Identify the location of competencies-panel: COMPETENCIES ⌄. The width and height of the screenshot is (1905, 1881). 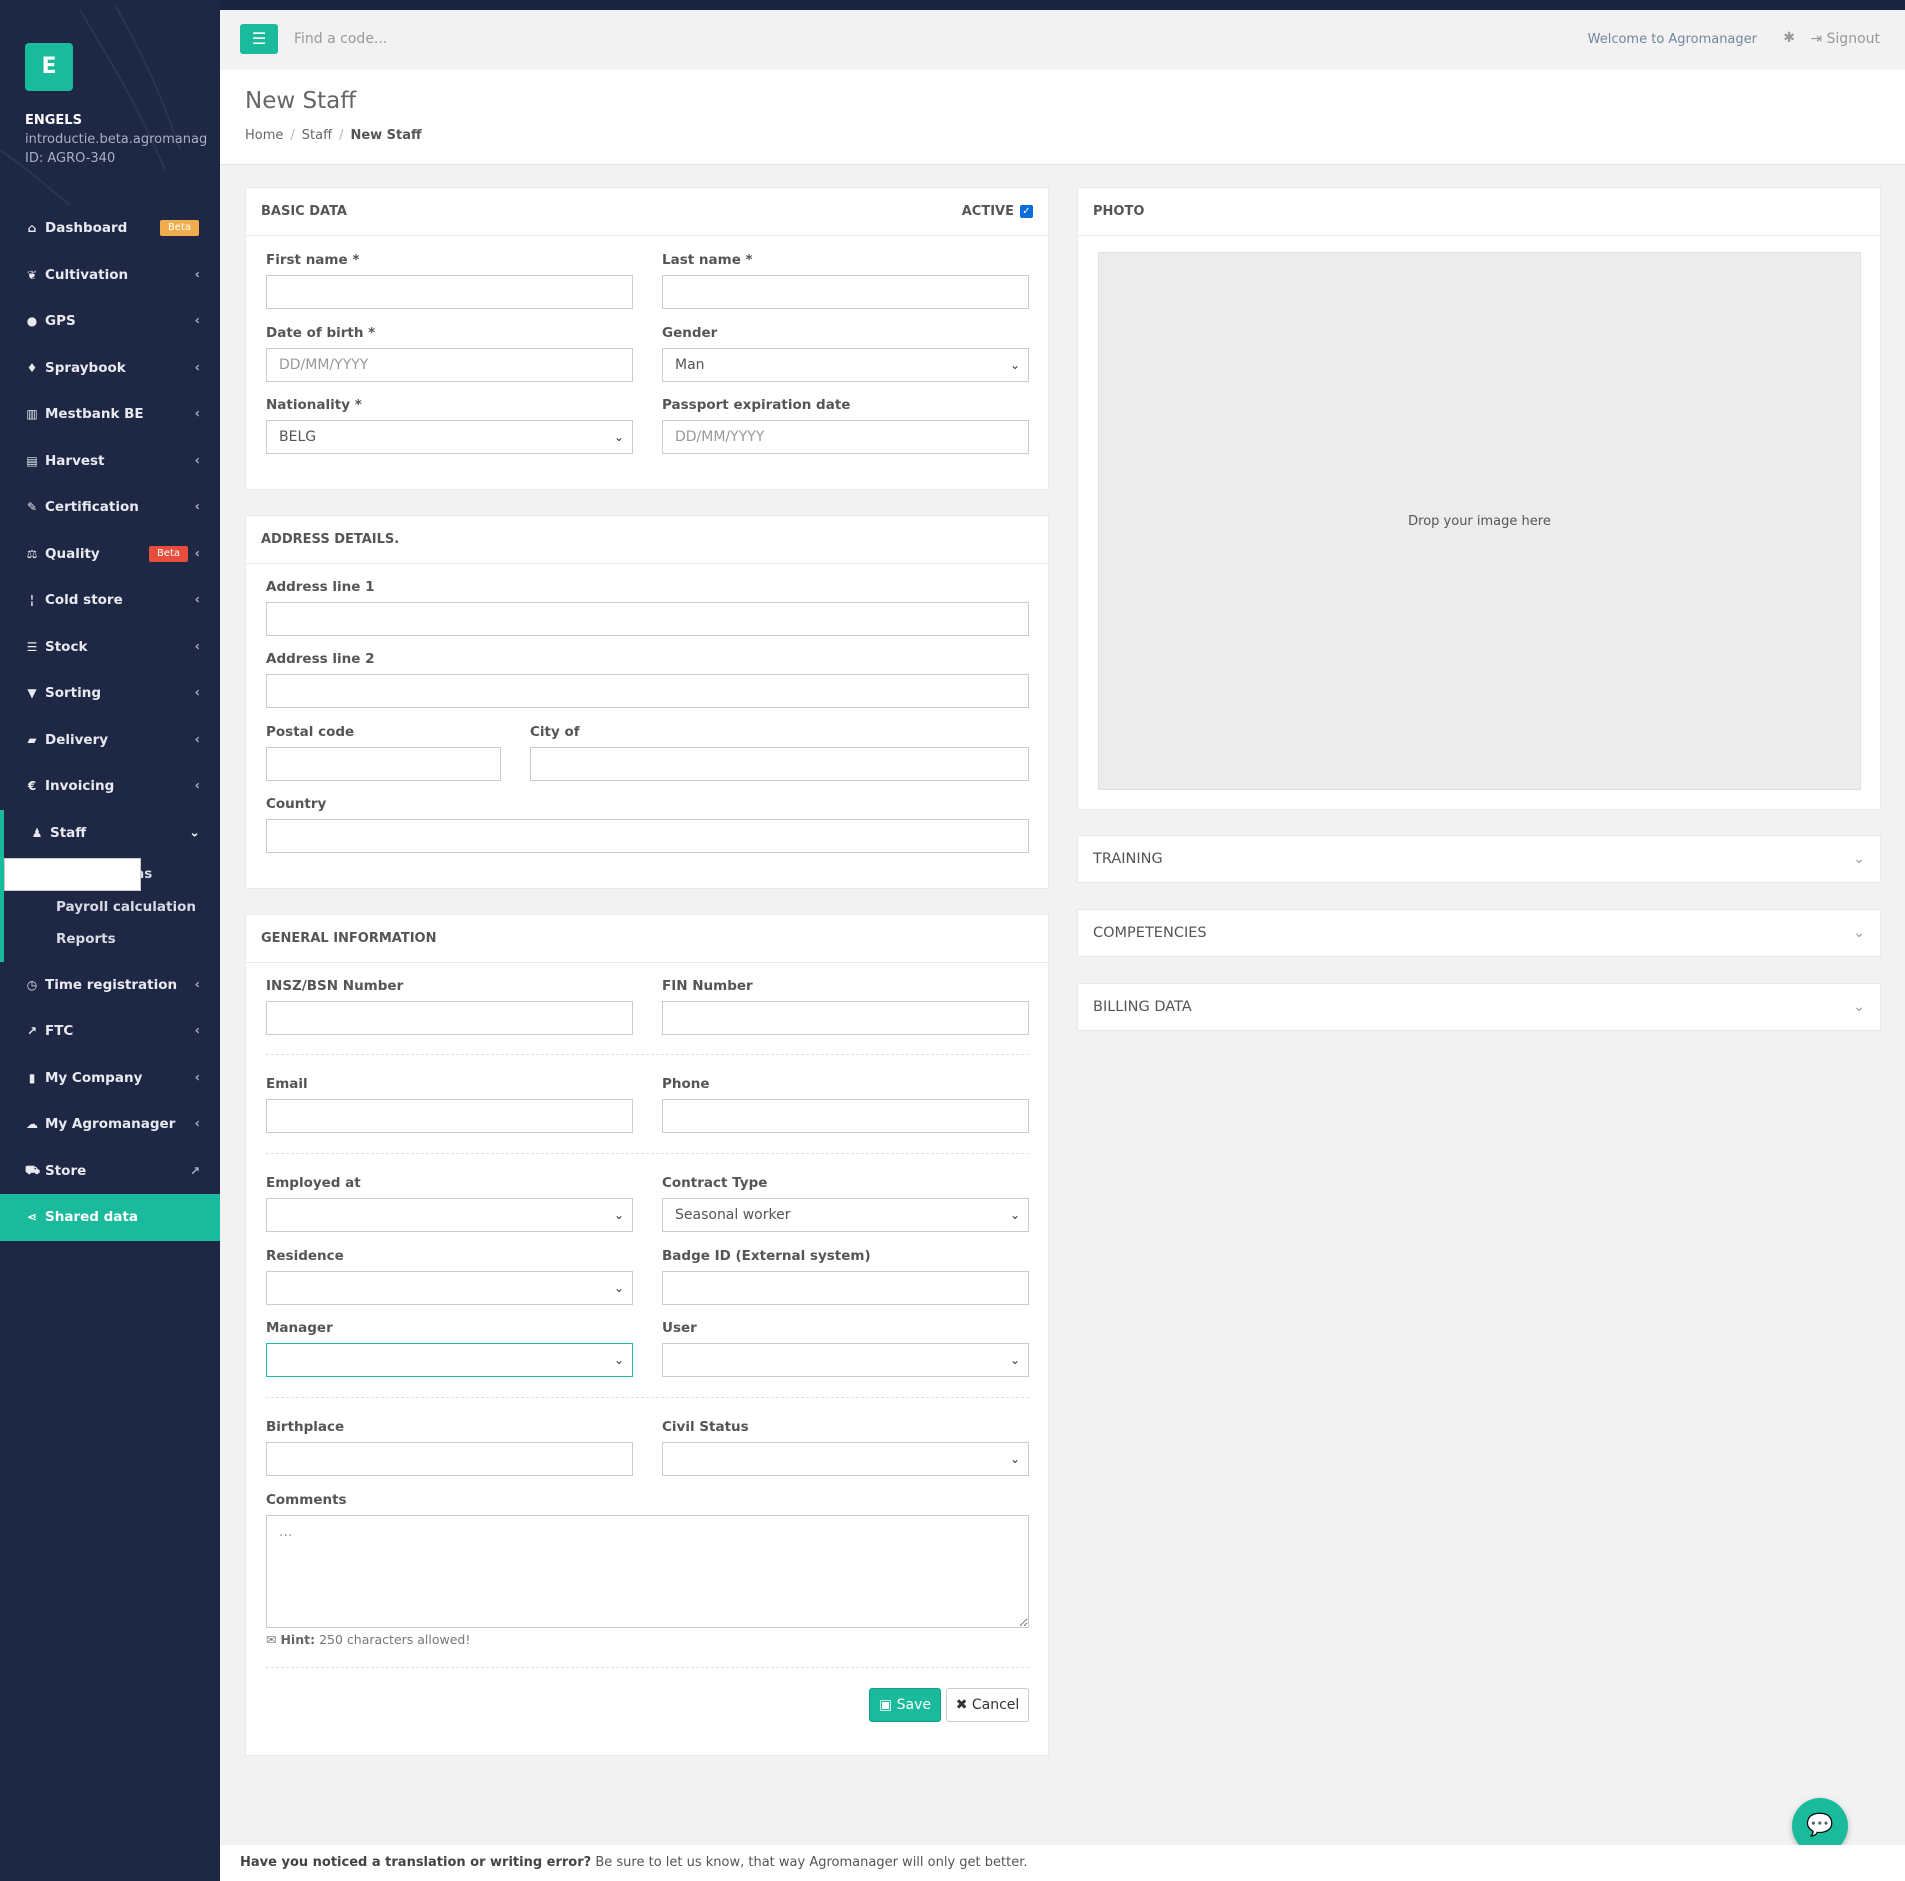
(1479, 933).